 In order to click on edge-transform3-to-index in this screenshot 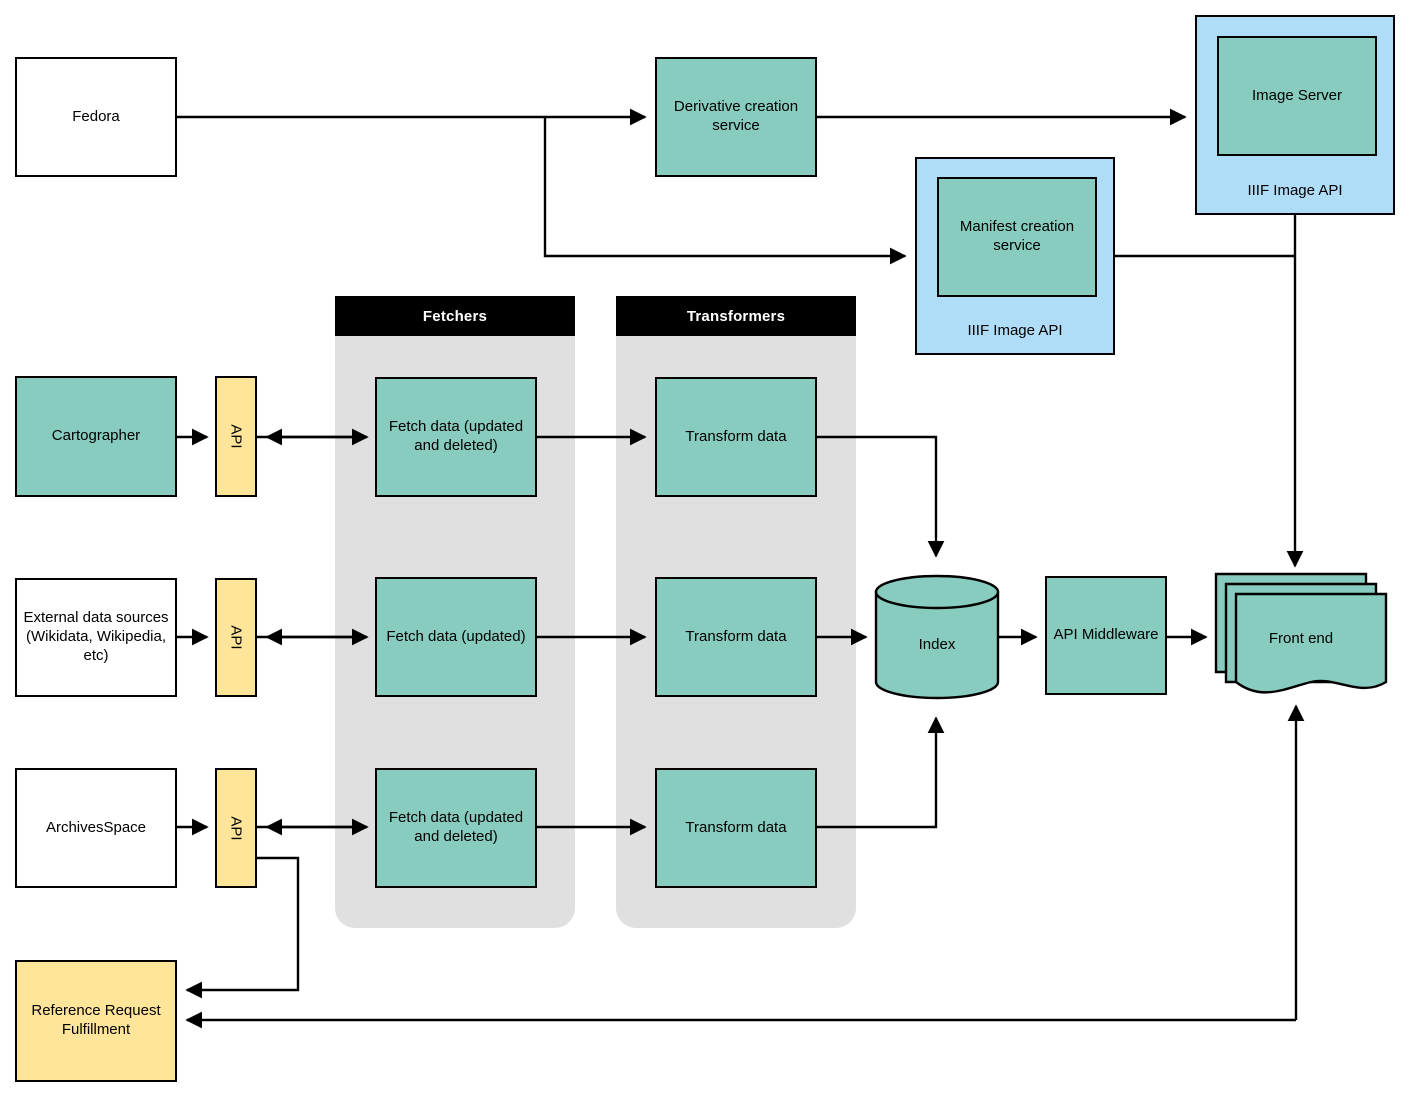, I will do `click(881, 772)`.